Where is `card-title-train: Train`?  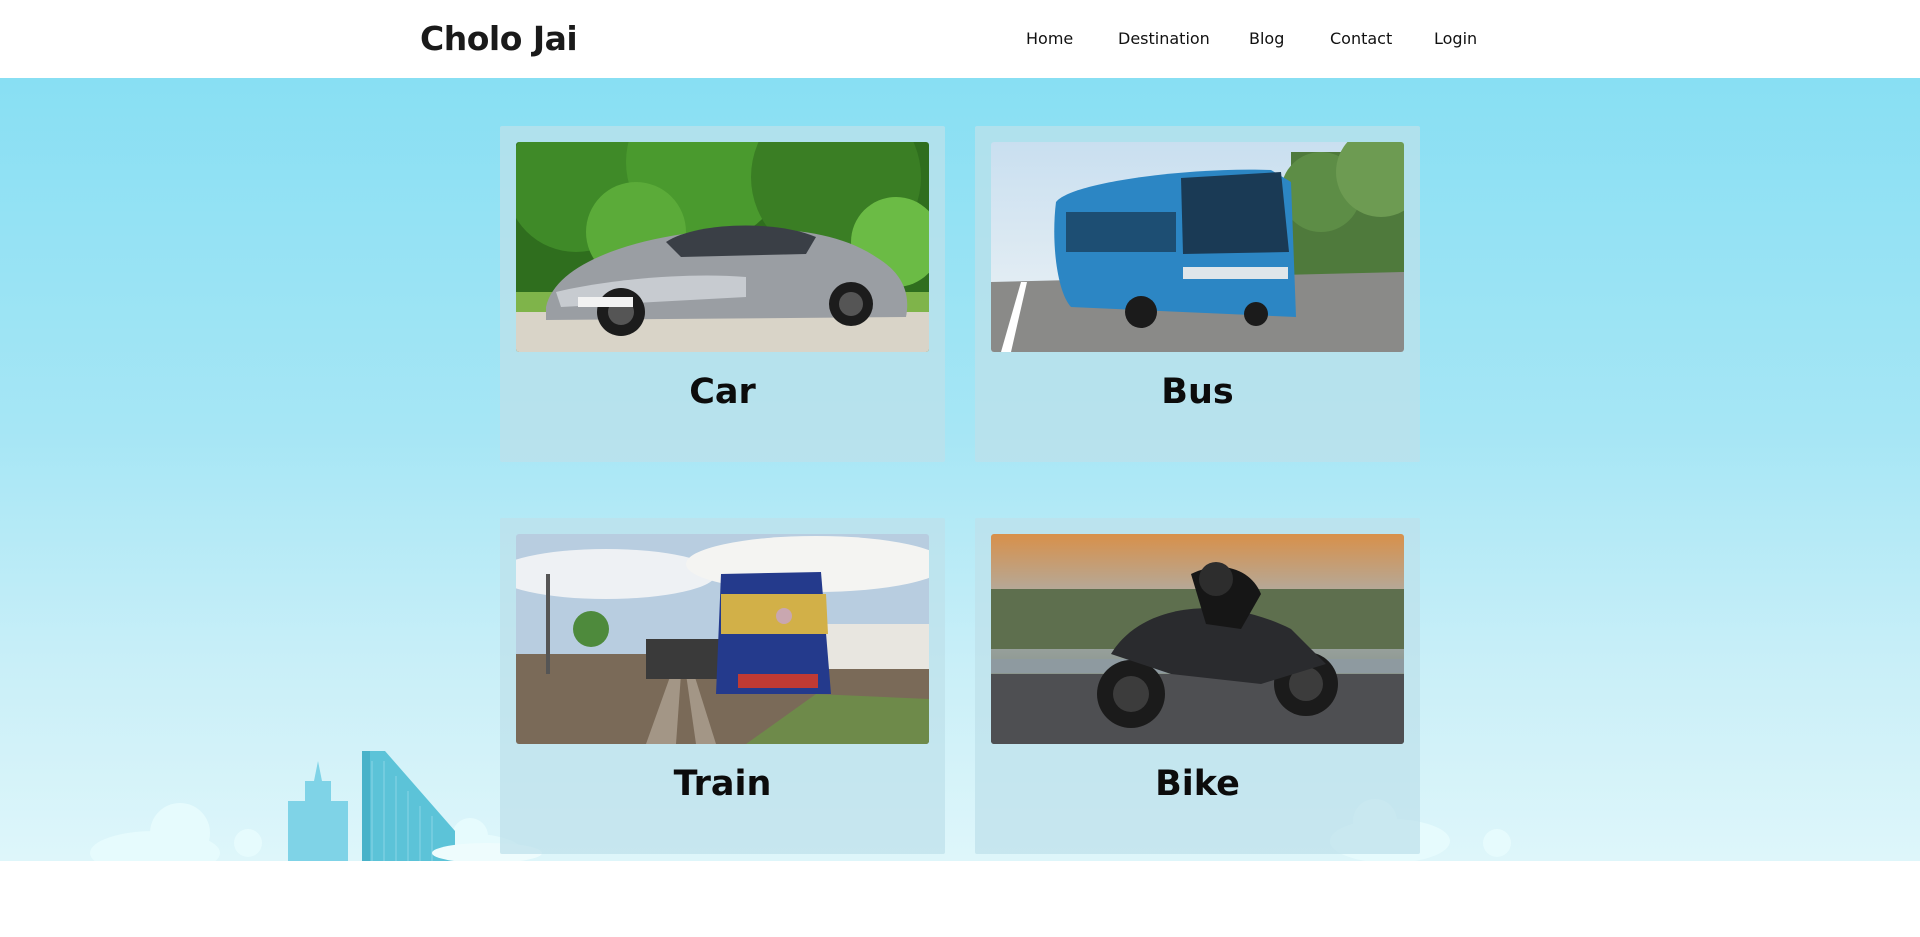
card-title-train: Train is located at coordinates (722, 784).